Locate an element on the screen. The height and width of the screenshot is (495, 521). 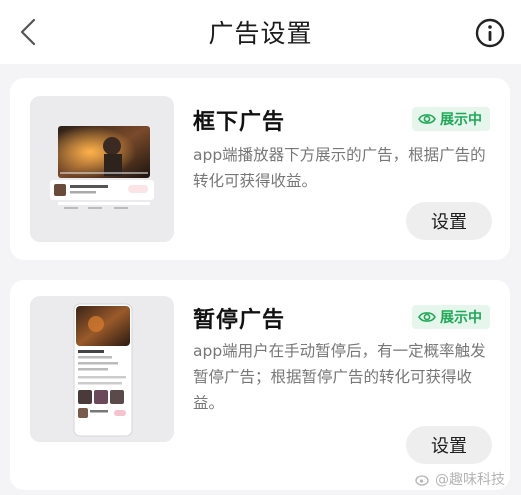
watermark: @趣味科技 is located at coordinates (460, 479).